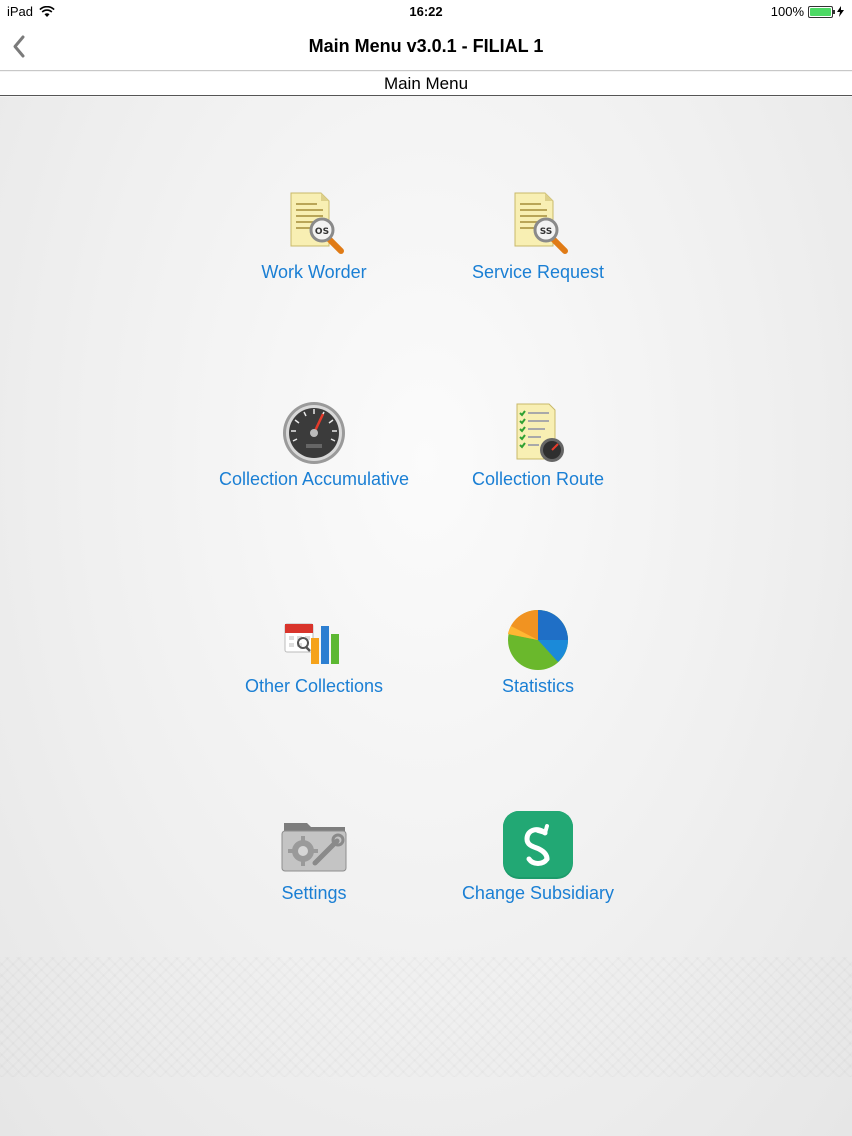  I want to click on pie-chart-icon, so click(538, 639).